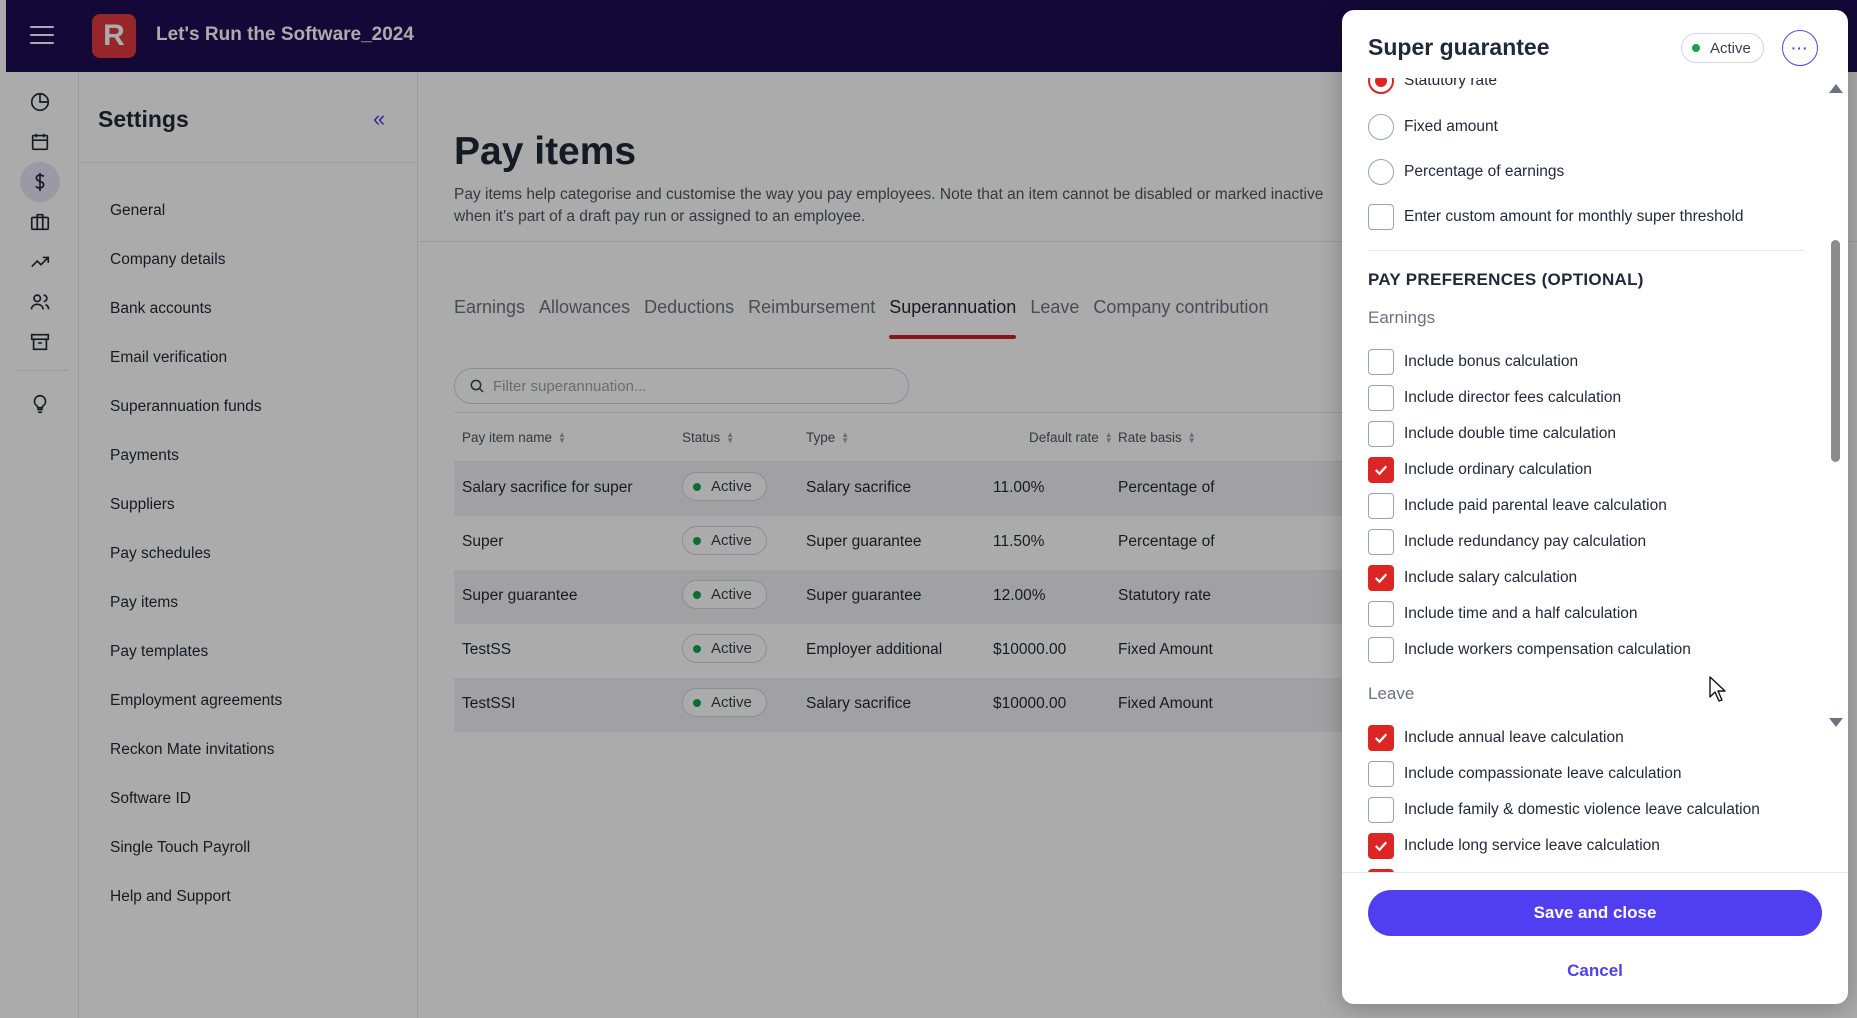 The height and width of the screenshot is (1018, 1857). What do you see at coordinates (1586, 250) in the screenshot?
I see `section-divider` at bounding box center [1586, 250].